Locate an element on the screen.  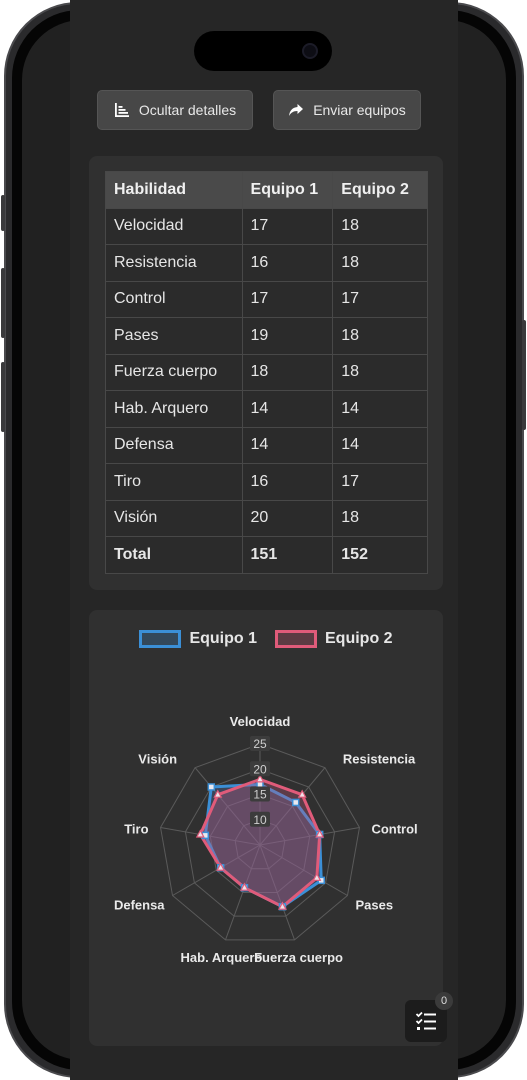
share-arrow-icon is located at coordinates (296, 110).